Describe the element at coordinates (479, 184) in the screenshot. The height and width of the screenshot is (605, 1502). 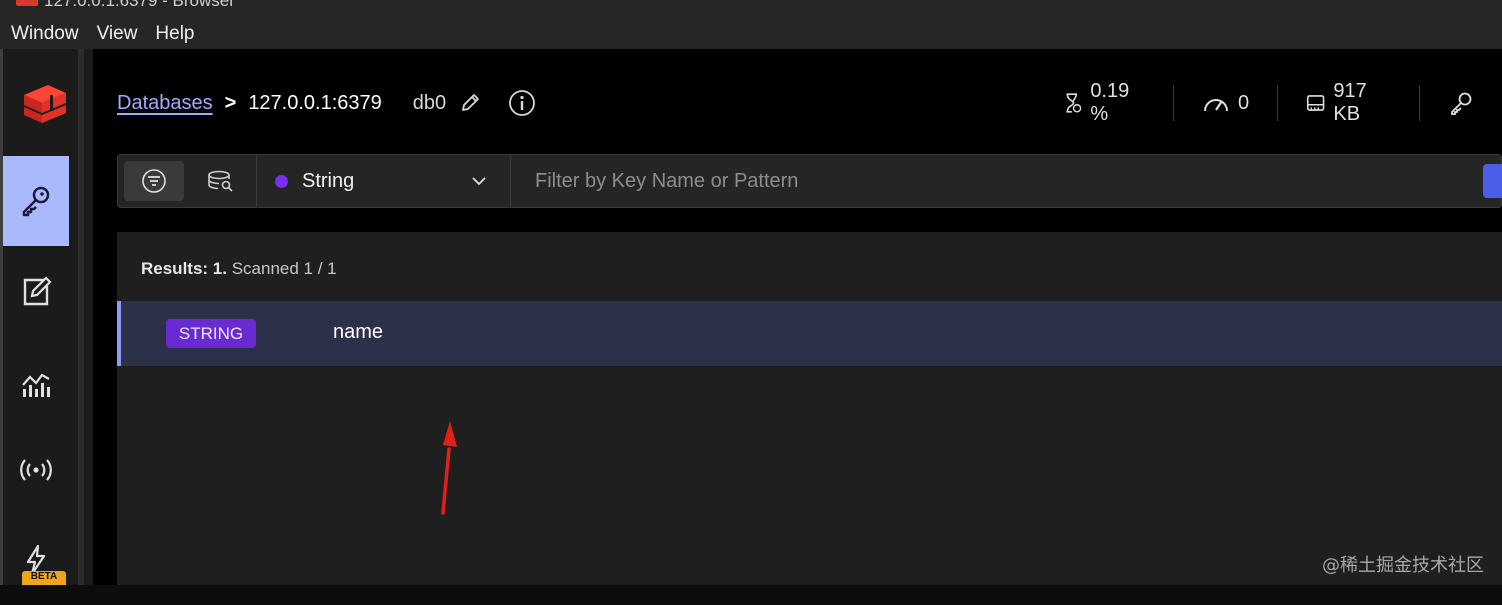
I see `chevron-down-icon` at that location.